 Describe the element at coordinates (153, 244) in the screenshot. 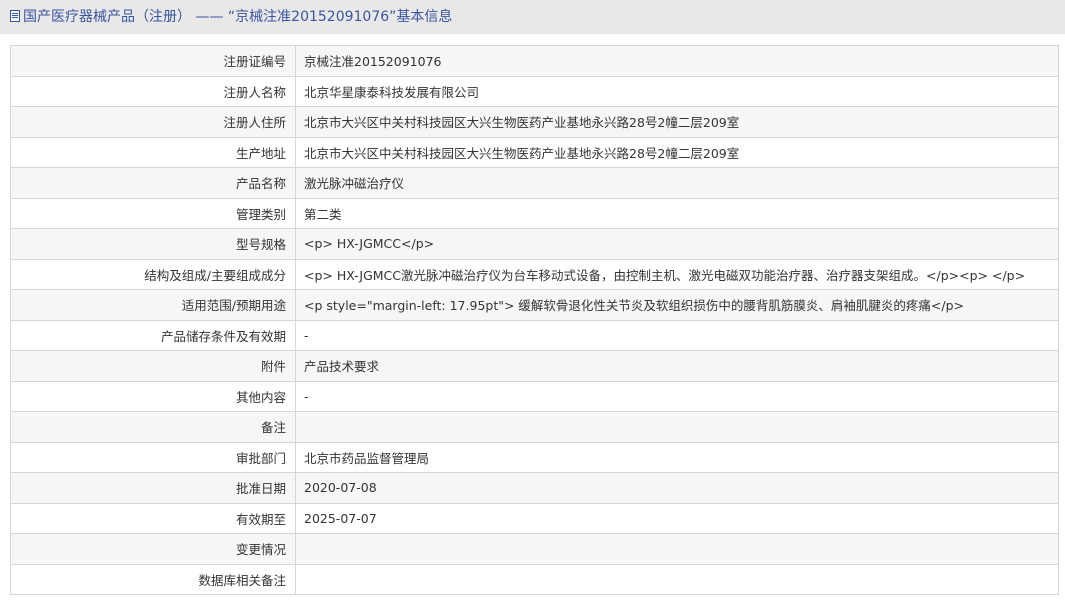

I see `field-label: 型号规格` at that location.